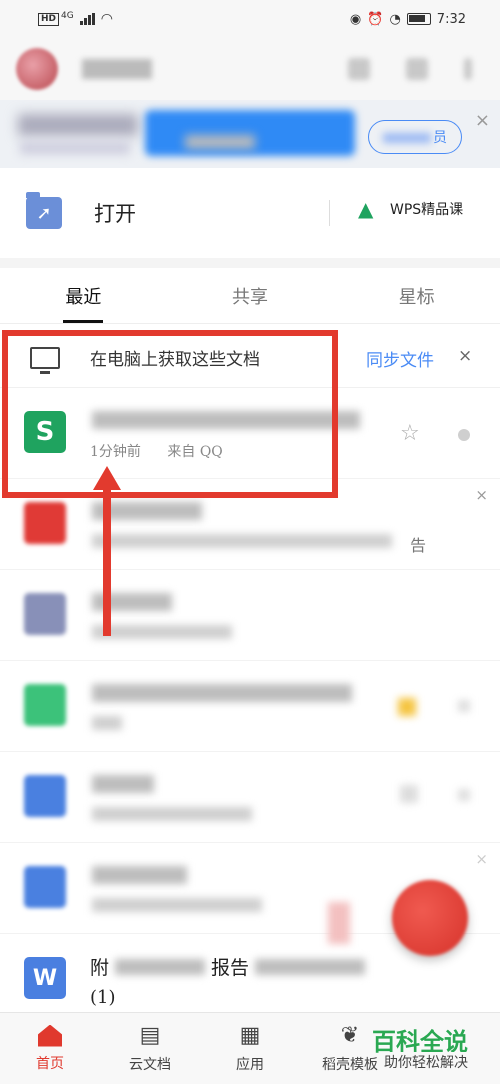  I want to click on nav-apps-label: 应用, so click(250, 1064).